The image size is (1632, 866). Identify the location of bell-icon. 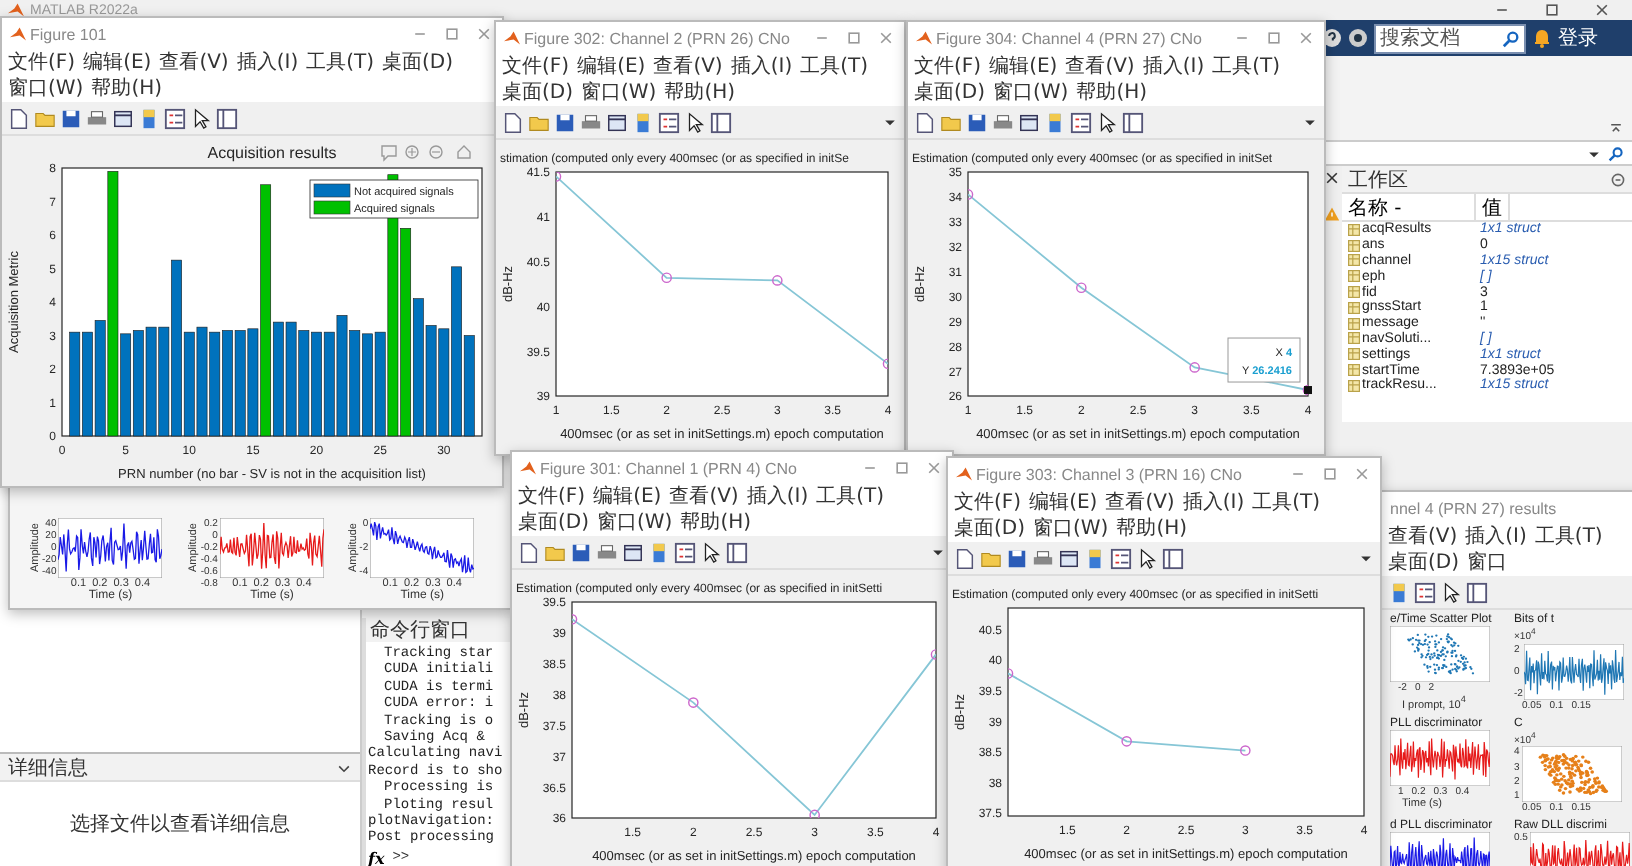
(1542, 38).